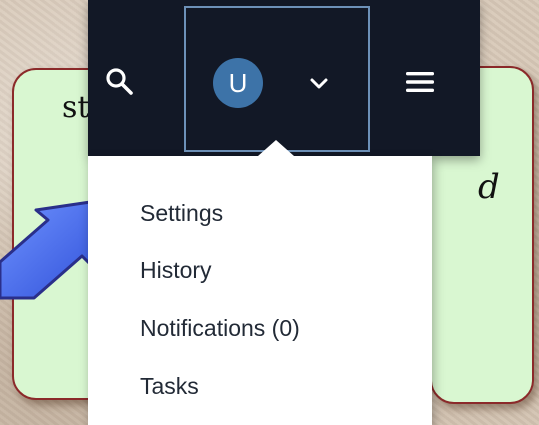 This screenshot has width=539, height=425. What do you see at coordinates (238, 83) in the screenshot?
I see `avatar: U` at bounding box center [238, 83].